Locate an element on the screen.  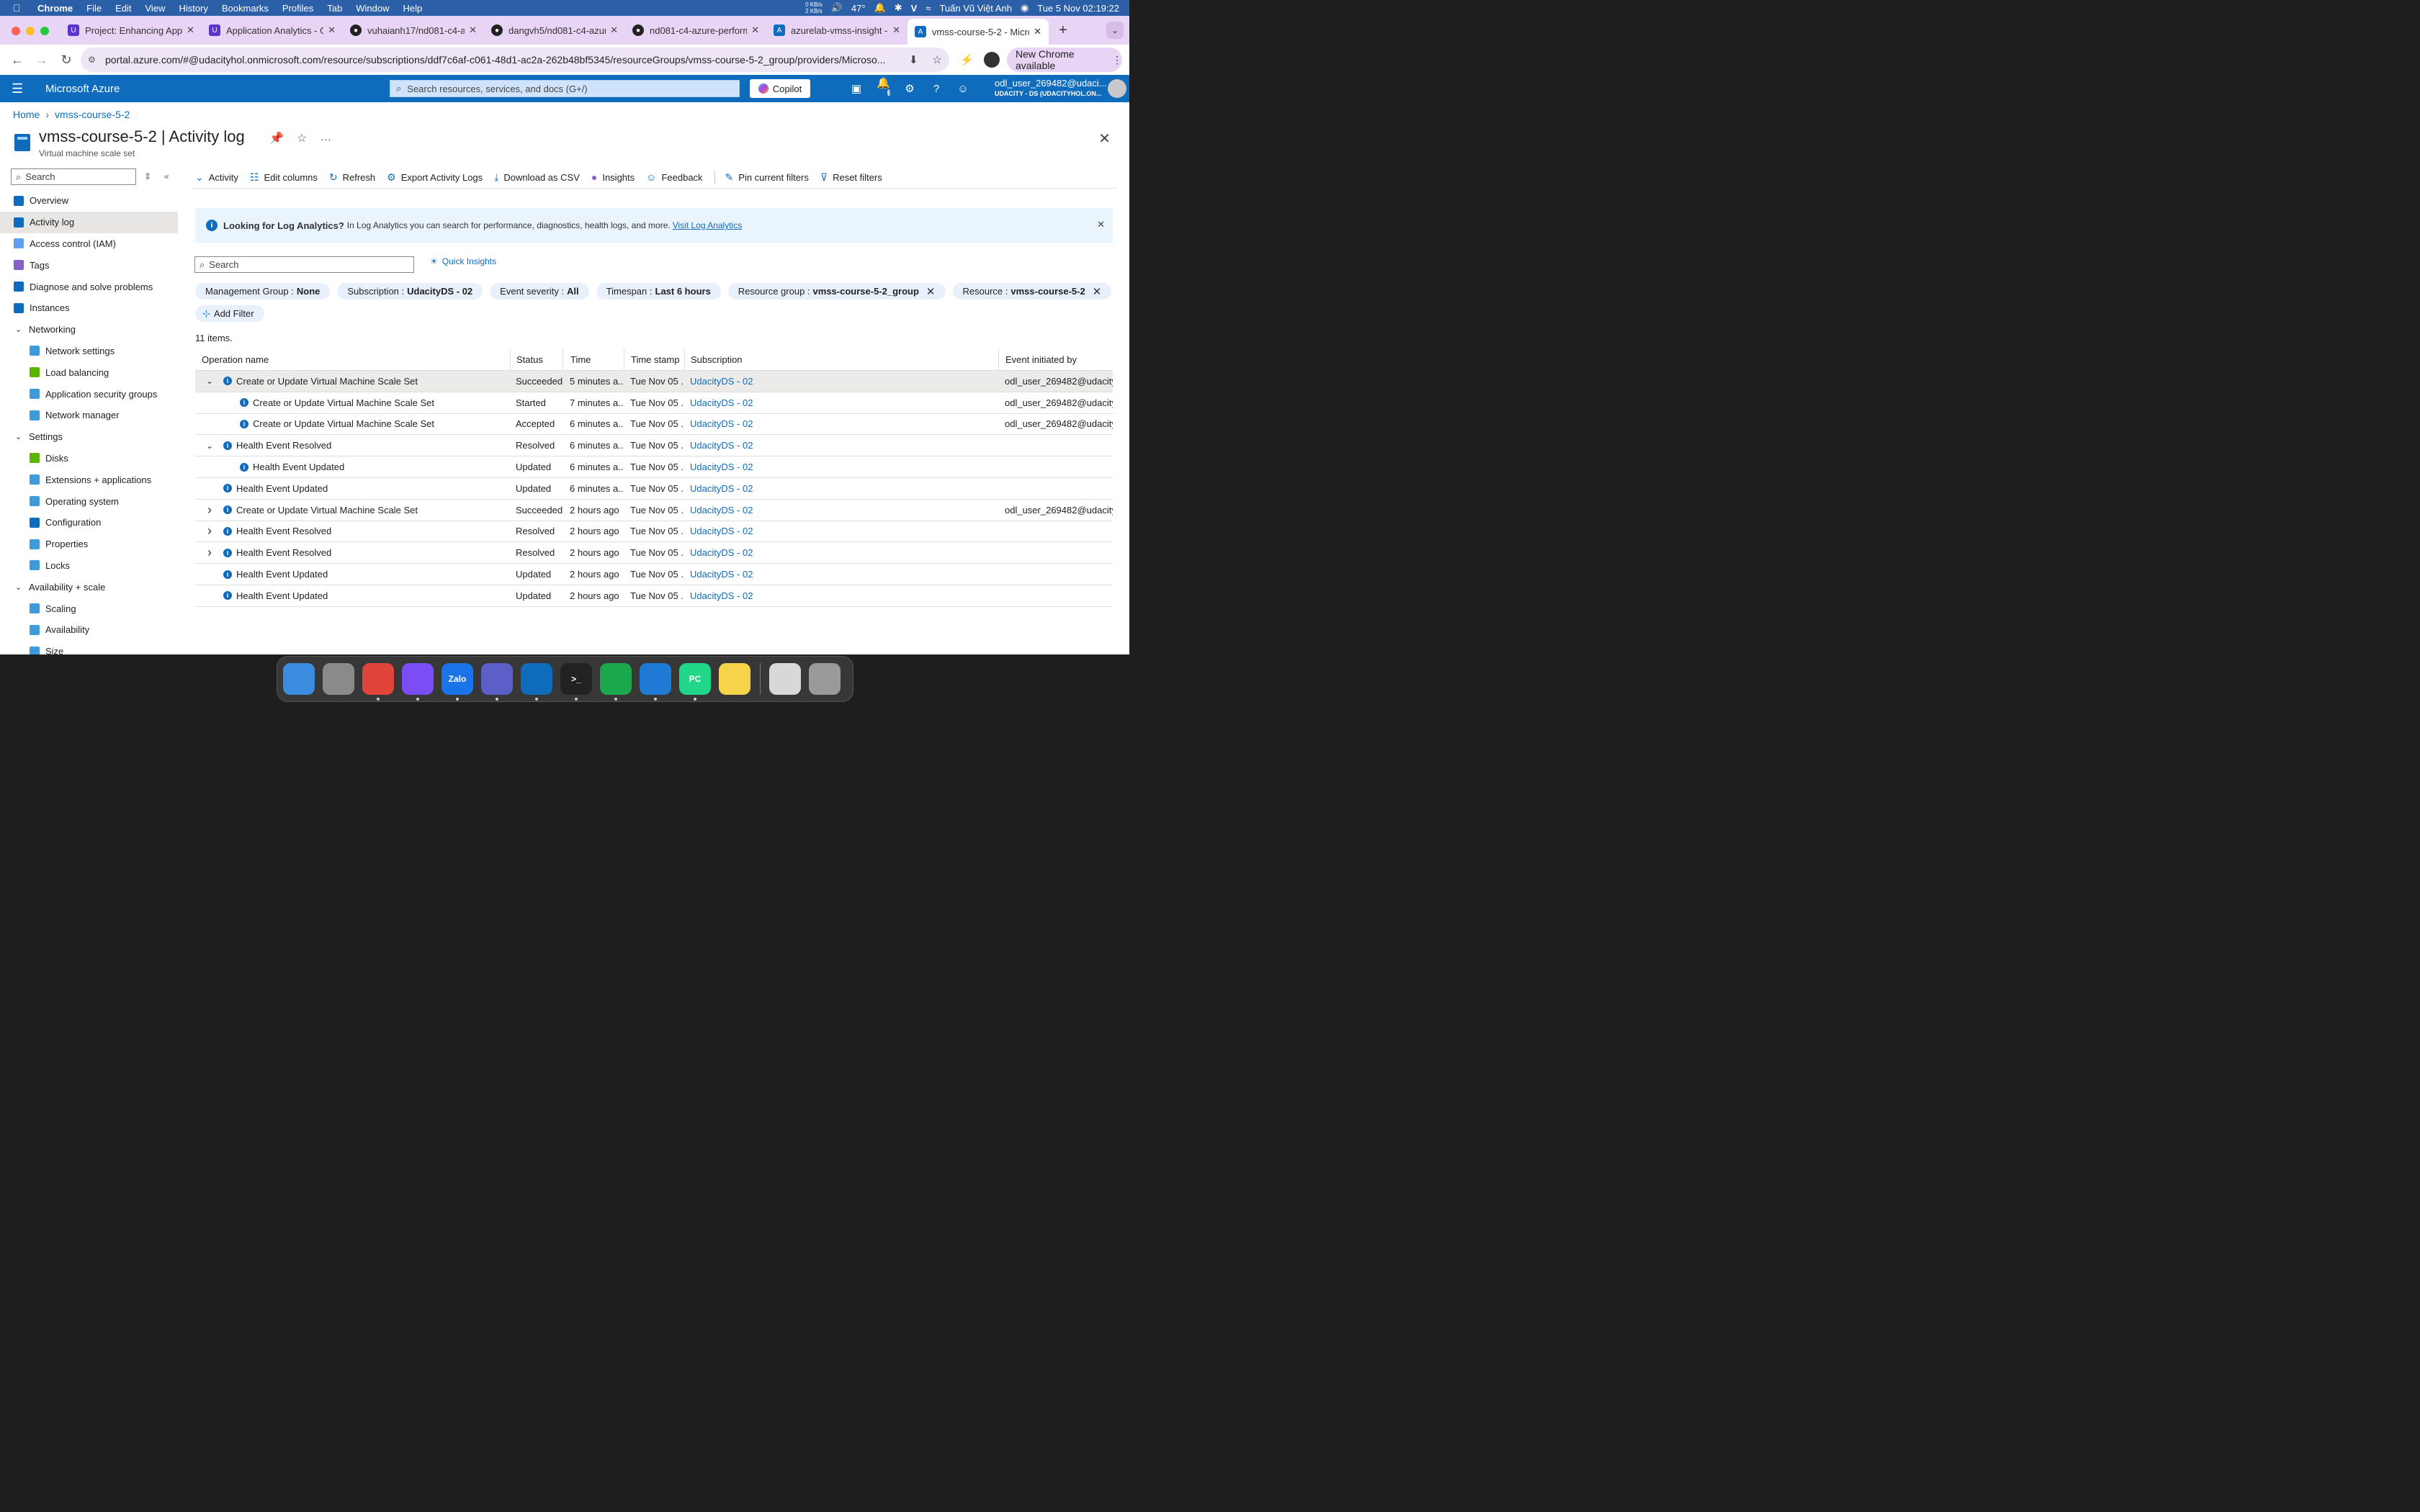
browser-tab-active: Avmss-course-5-2 - Micro ✕ is located at coordinates (979, 32).